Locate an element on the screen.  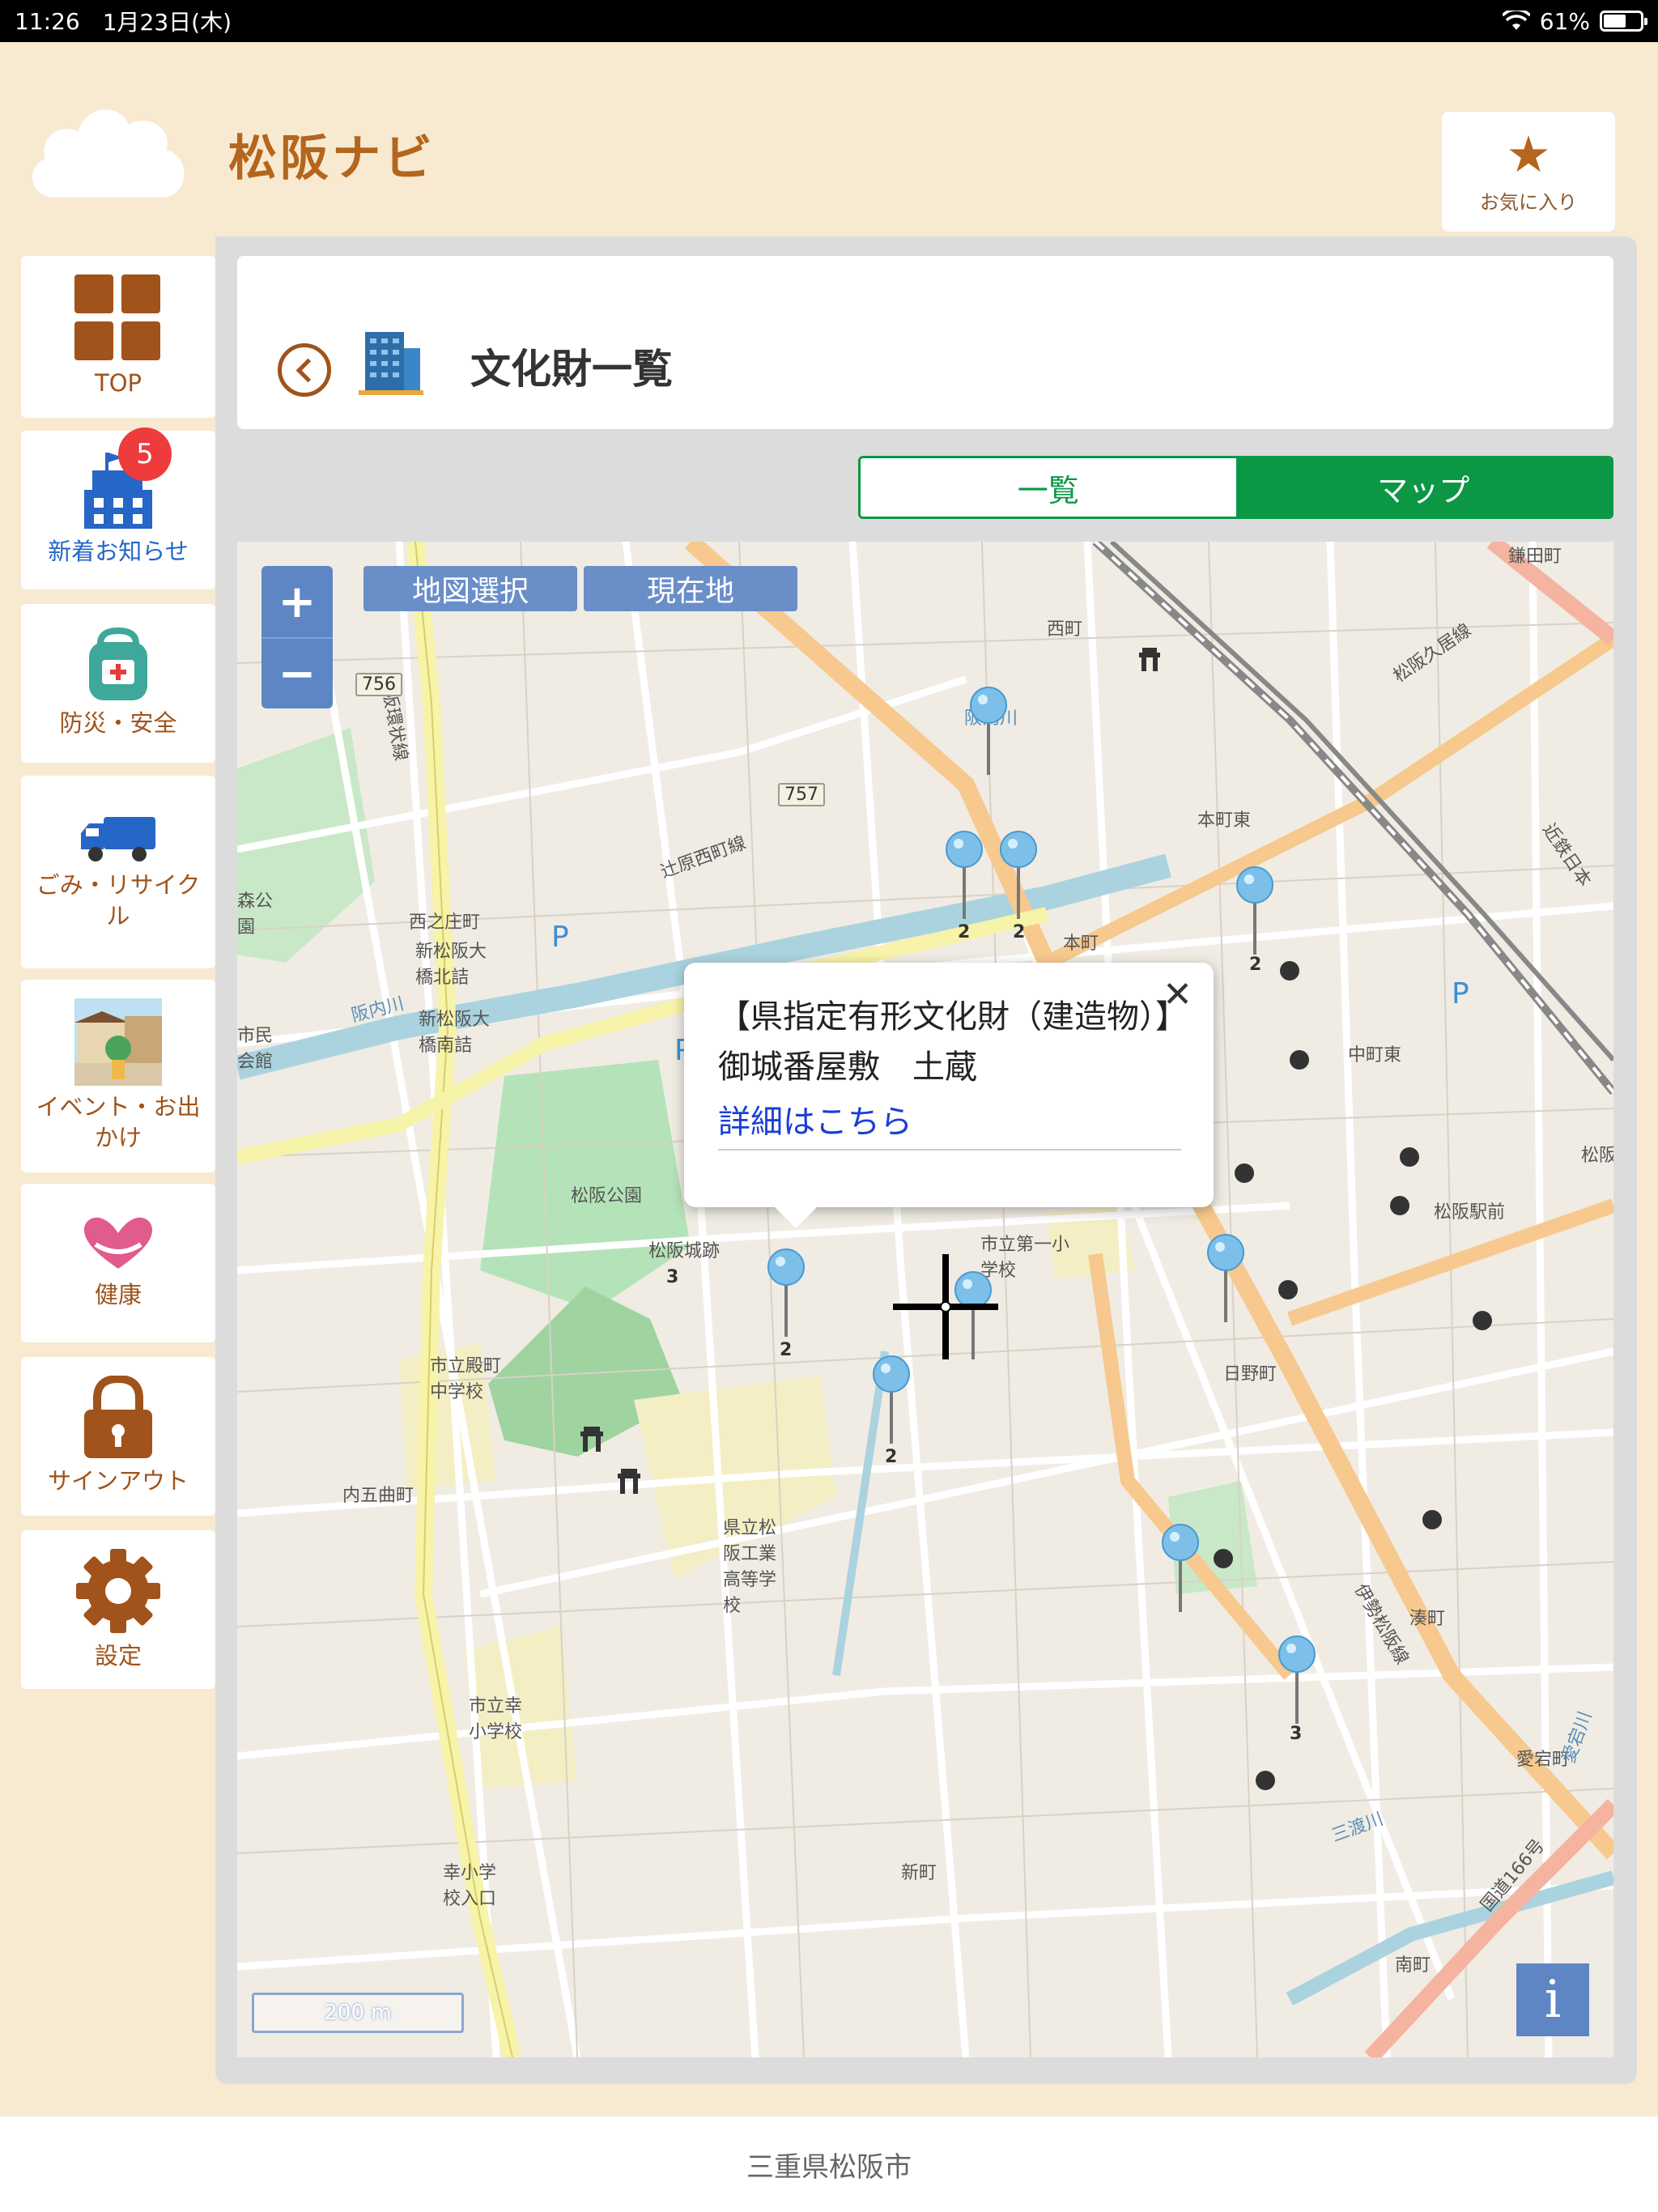
wifi-icon is located at coordinates (1516, 21).